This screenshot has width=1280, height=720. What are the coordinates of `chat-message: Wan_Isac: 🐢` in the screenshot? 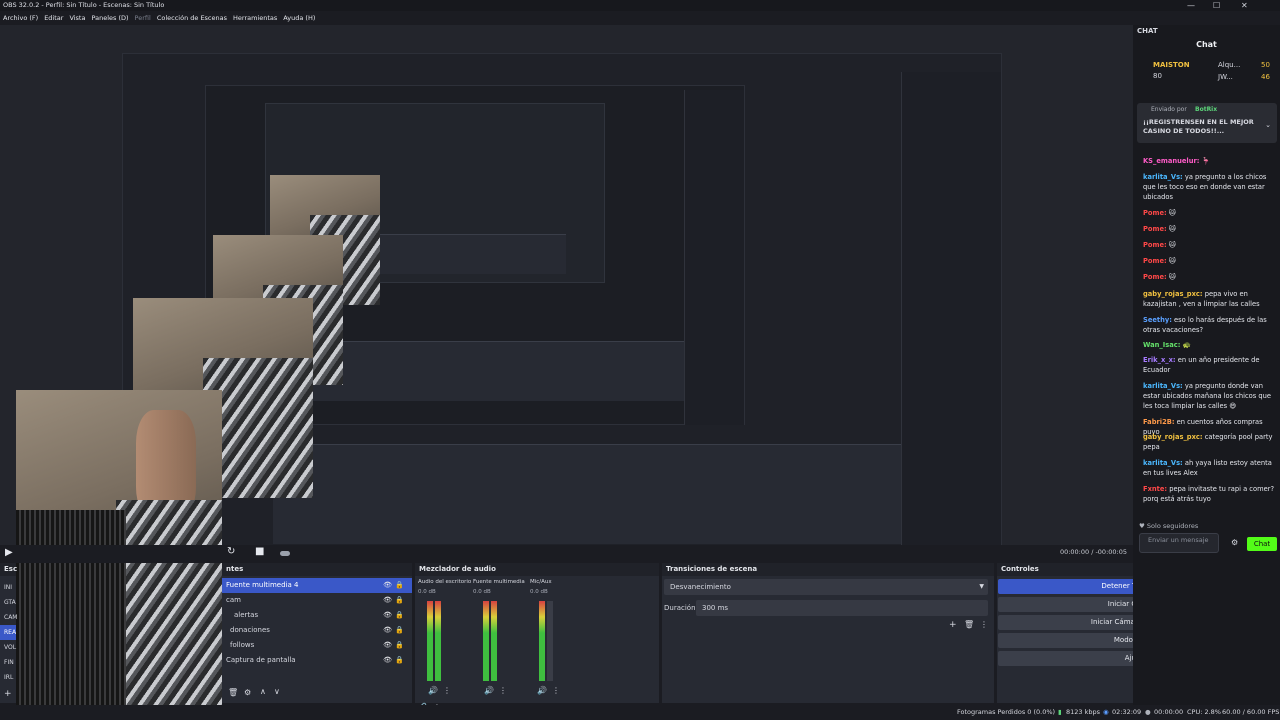 It's located at (1167, 345).